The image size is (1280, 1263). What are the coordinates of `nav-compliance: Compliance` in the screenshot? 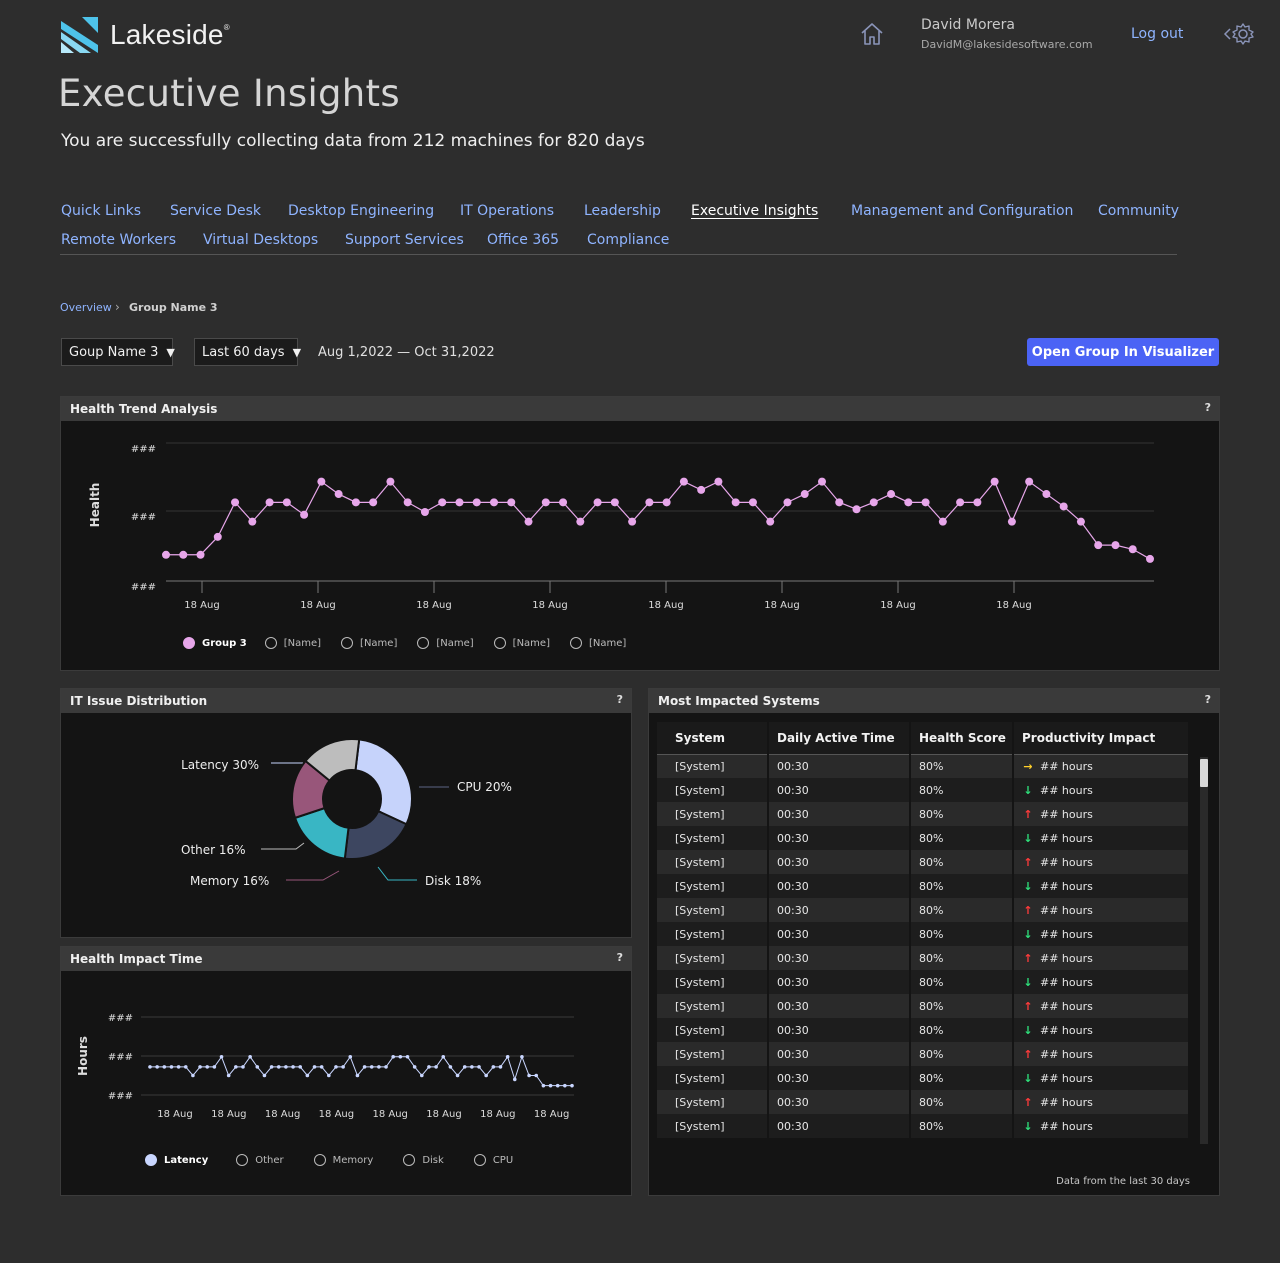 It's located at (628, 240).